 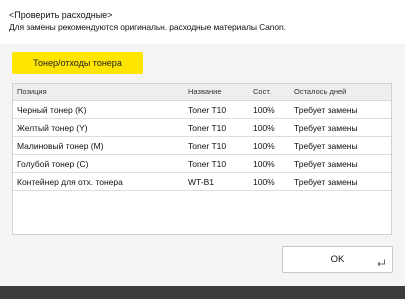 What do you see at coordinates (53, 164) in the screenshot?
I see `cell-position: Голубой тонер (C)` at bounding box center [53, 164].